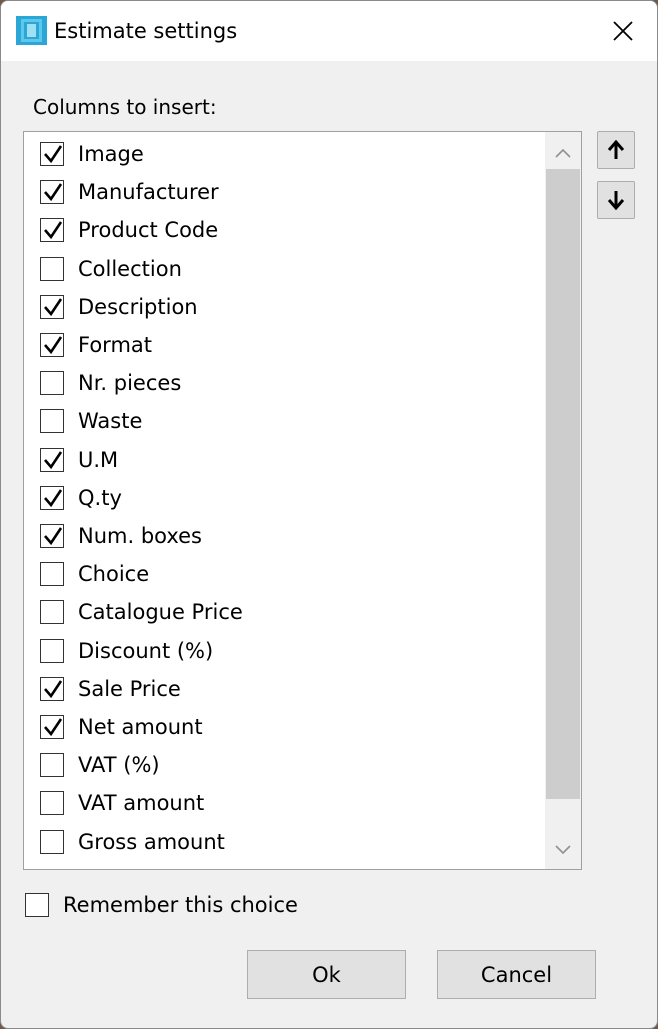  What do you see at coordinates (284, 422) in the screenshot?
I see `column-option: Waste` at bounding box center [284, 422].